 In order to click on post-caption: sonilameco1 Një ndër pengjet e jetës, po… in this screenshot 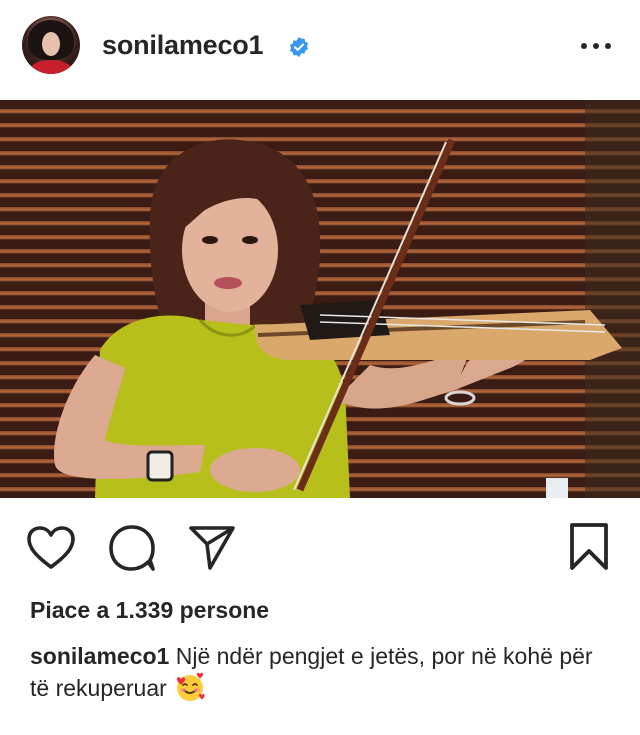, I will do `click(320, 672)`.